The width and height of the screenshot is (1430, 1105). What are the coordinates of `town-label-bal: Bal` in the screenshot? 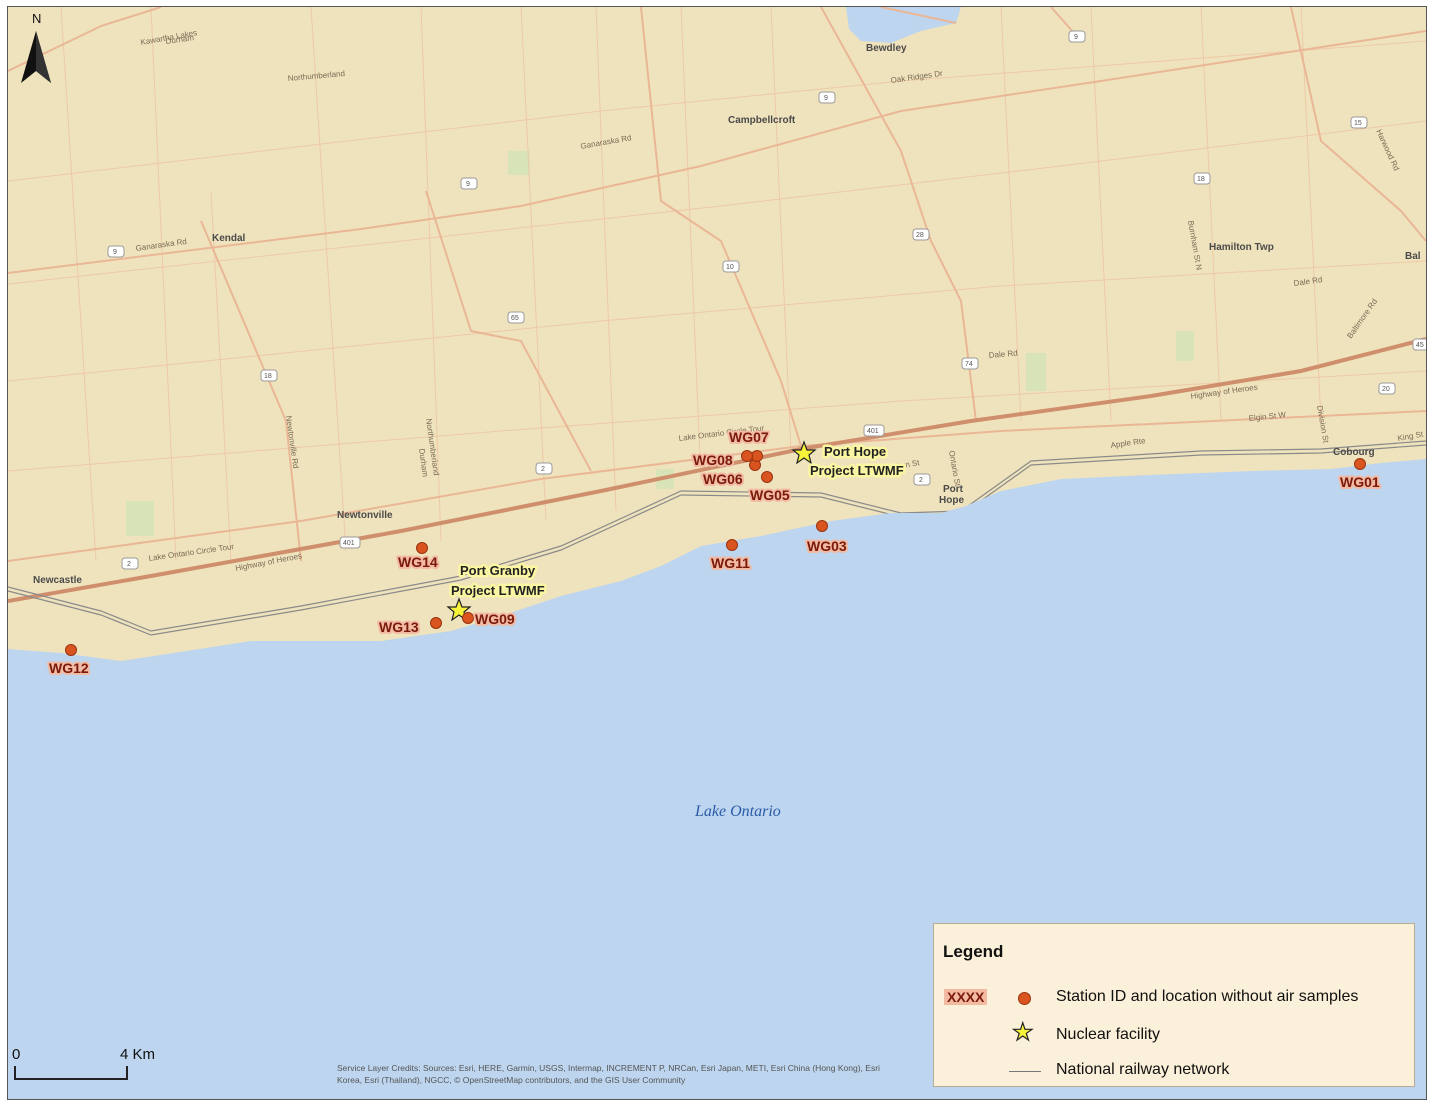 It's located at (1413, 256).